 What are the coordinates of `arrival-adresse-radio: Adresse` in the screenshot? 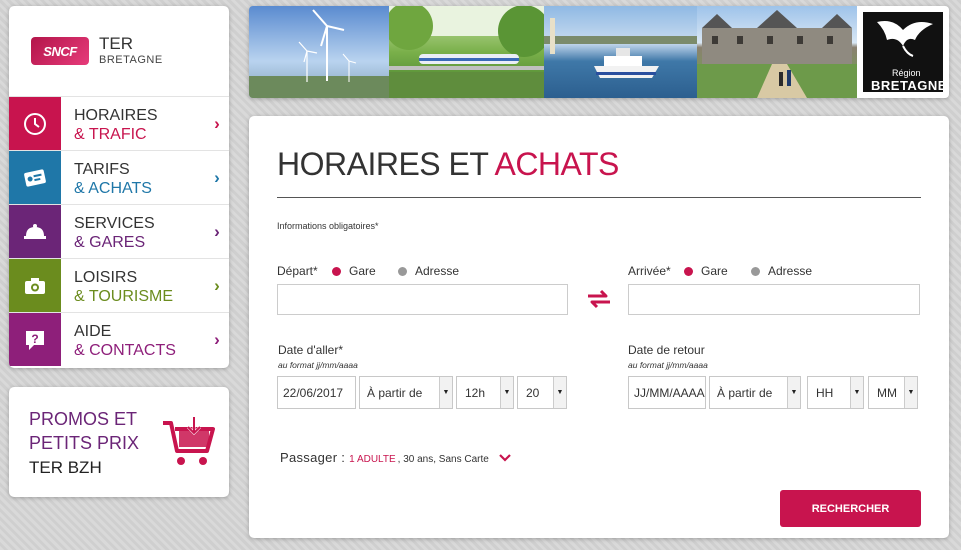 It's located at (781, 271).